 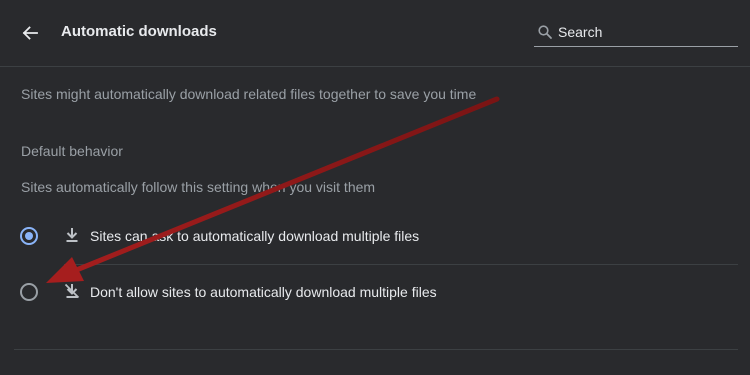 I want to click on bottom-divider, so click(x=376, y=349).